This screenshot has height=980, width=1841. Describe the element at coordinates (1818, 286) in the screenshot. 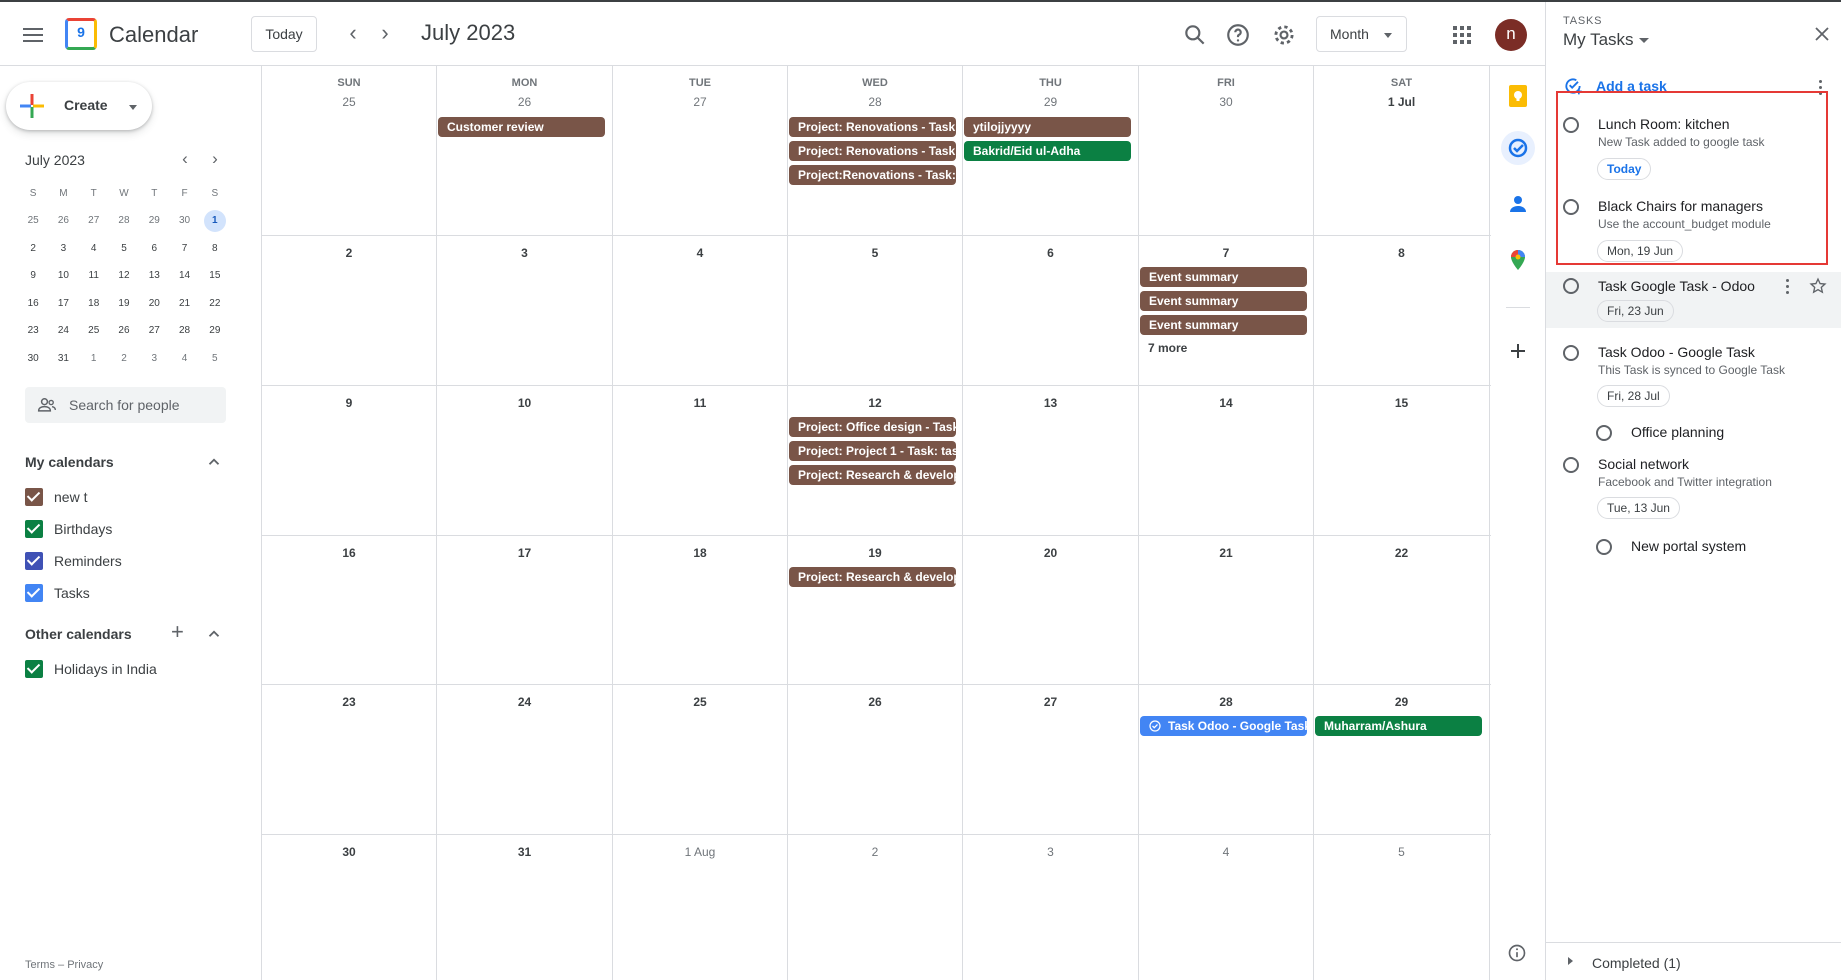

I see `star-icon` at that location.